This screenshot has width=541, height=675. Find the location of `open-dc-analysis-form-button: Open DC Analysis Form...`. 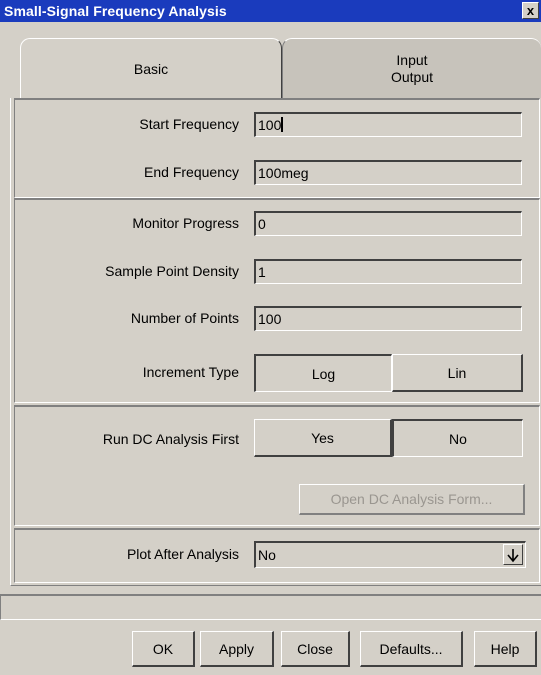

open-dc-analysis-form-button: Open DC Analysis Form... is located at coordinates (412, 499).